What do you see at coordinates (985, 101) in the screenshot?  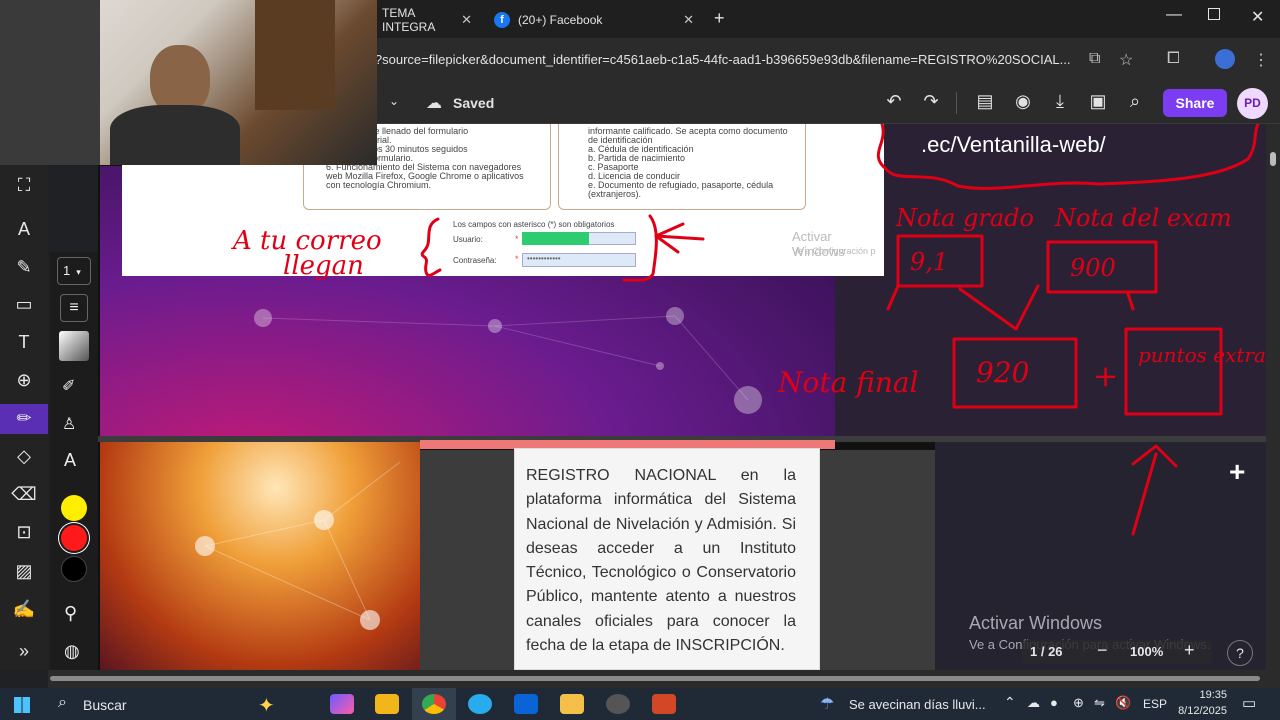 I see `document-icon: ▤` at bounding box center [985, 101].